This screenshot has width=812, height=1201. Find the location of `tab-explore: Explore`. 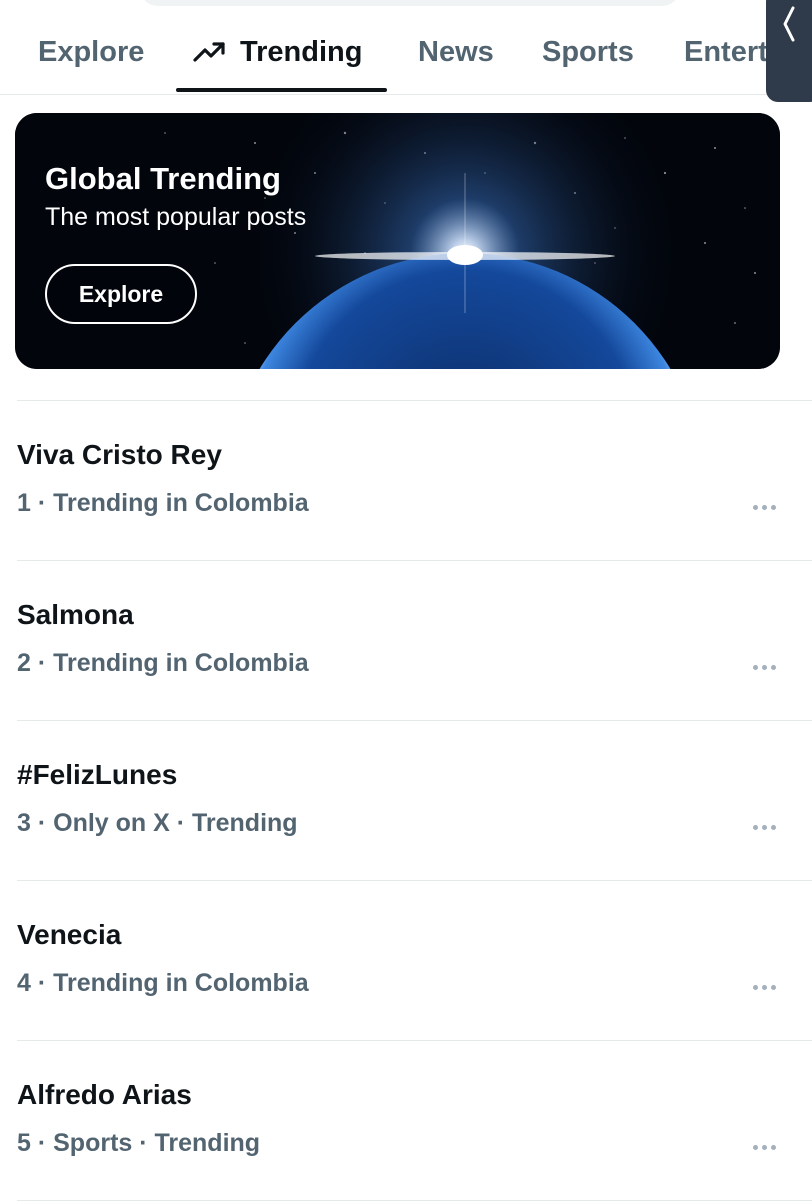

tab-explore: Explore is located at coordinates (91, 61).